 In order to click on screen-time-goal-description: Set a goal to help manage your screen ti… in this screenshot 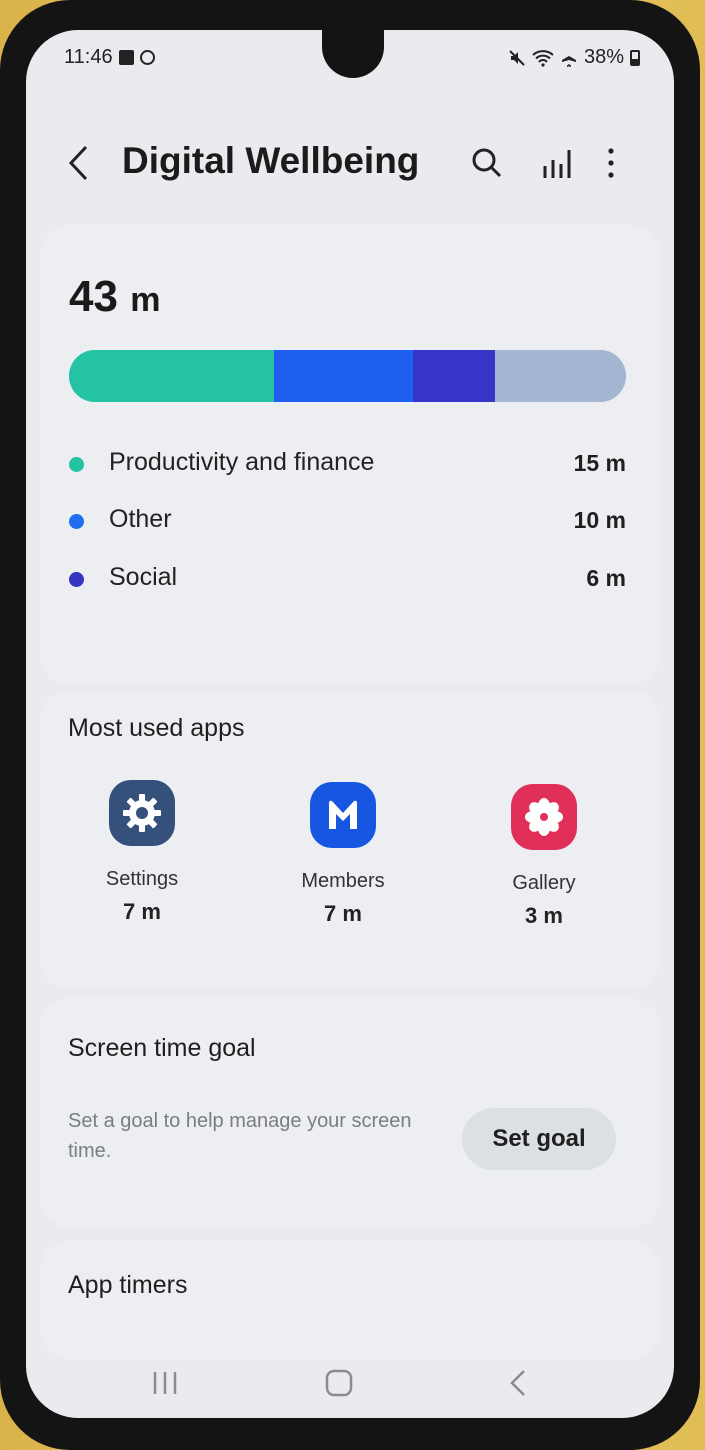, I will do `click(240, 1136)`.